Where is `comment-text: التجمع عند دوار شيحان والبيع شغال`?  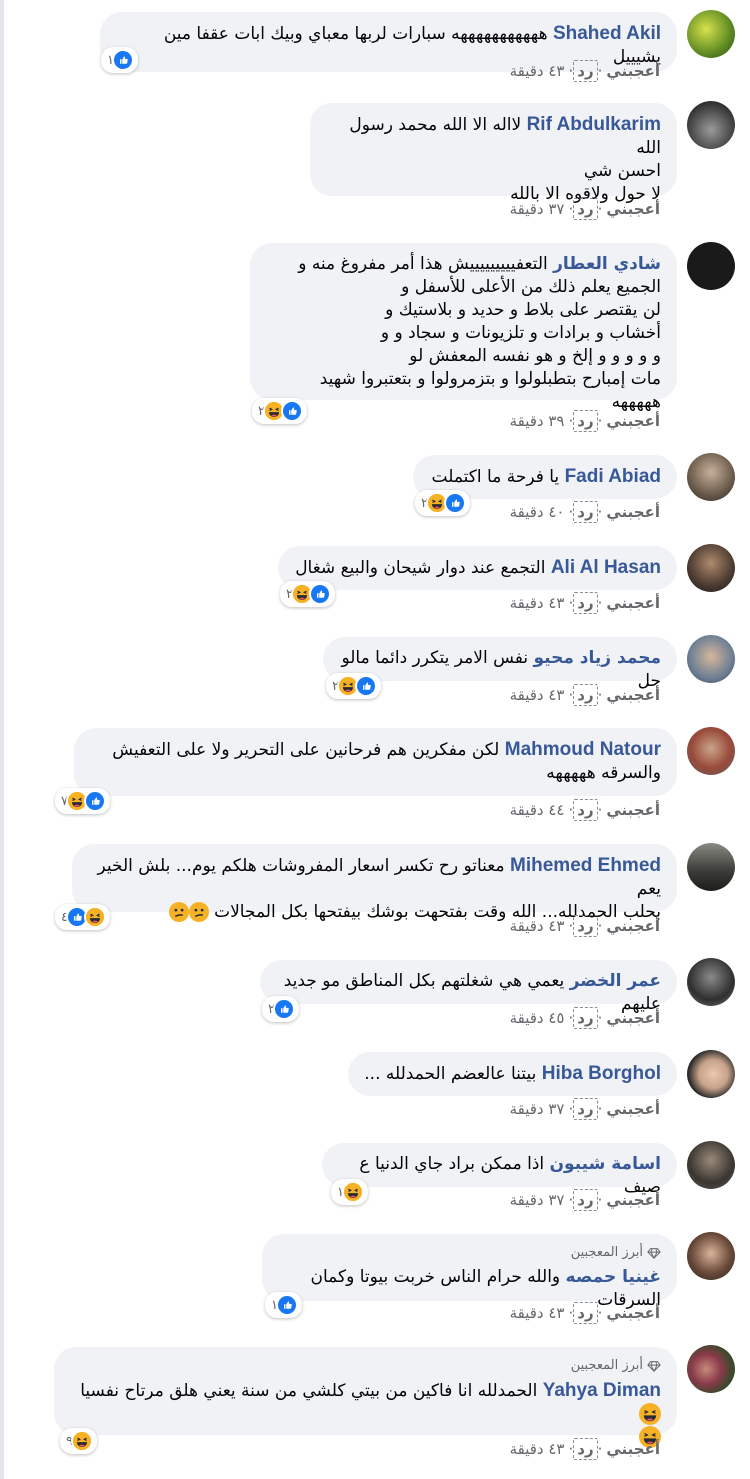 comment-text: التجمع عند دوار شيحان والبيع شغال is located at coordinates (420, 568).